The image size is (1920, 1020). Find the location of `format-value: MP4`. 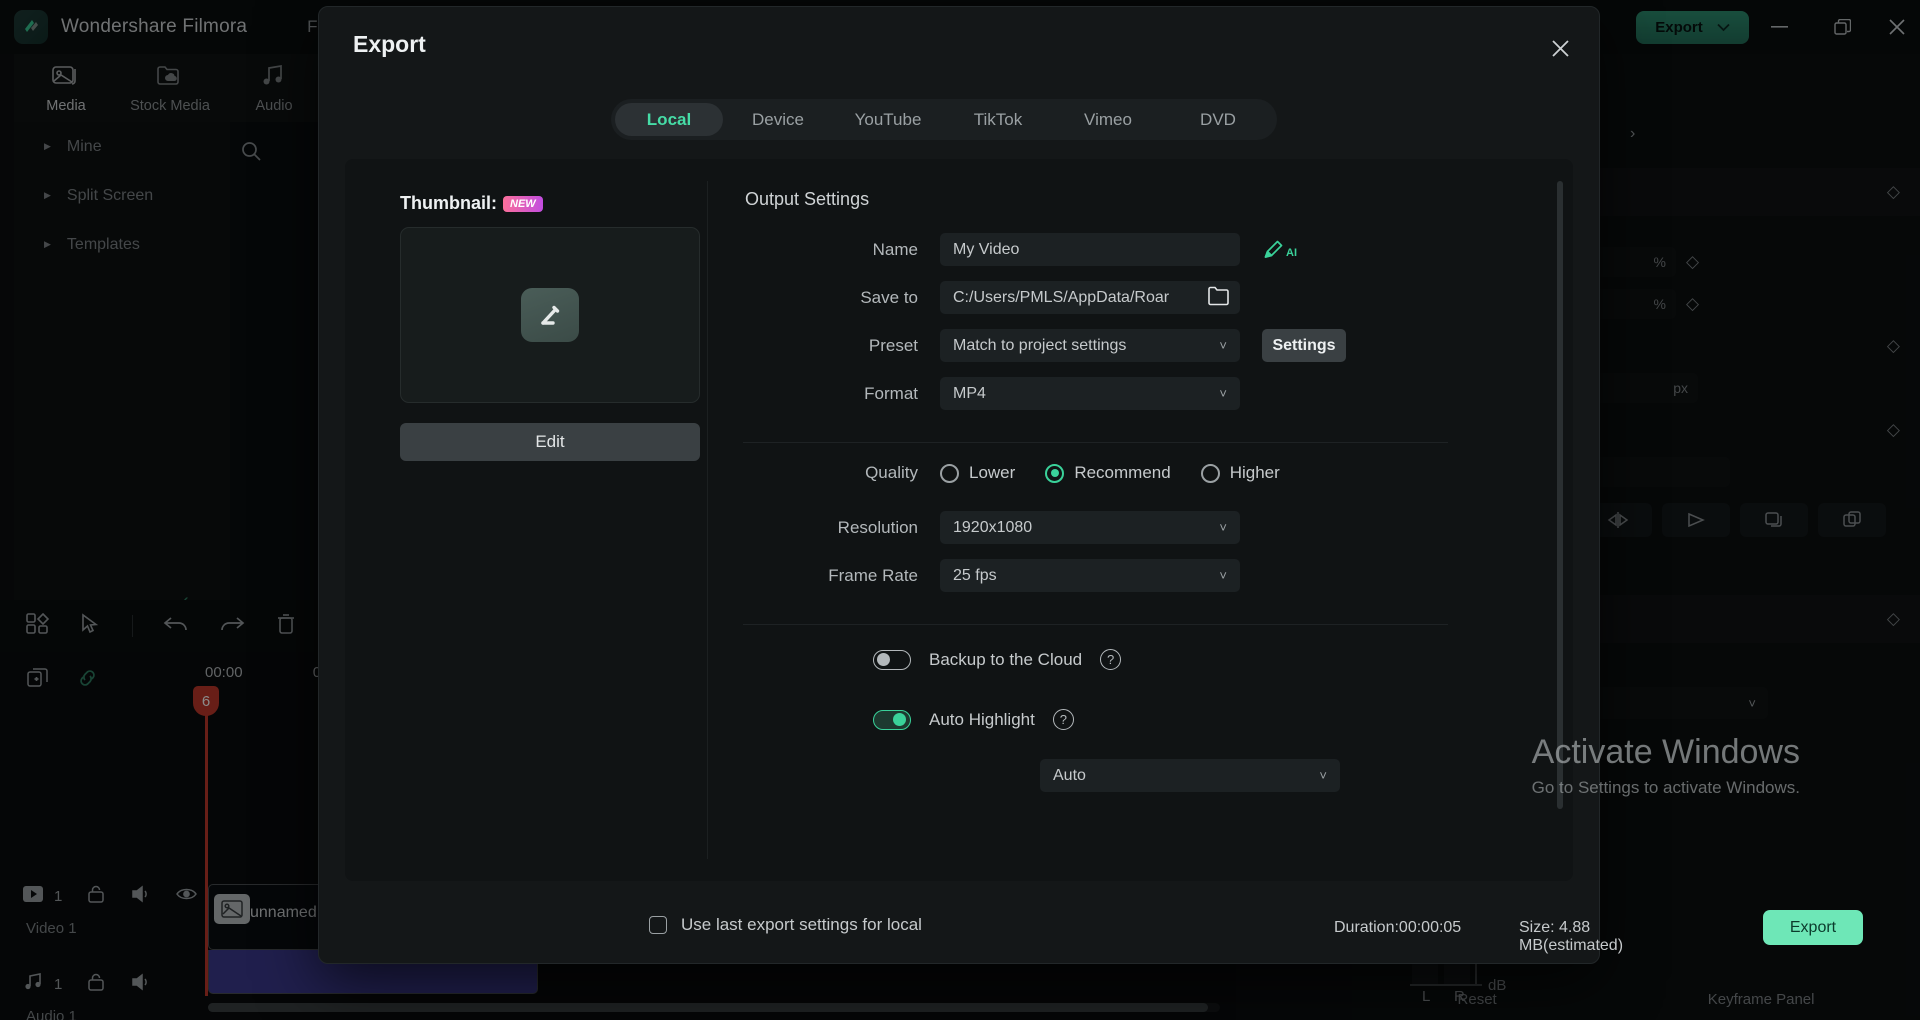

format-value: MP4 is located at coordinates (969, 393).